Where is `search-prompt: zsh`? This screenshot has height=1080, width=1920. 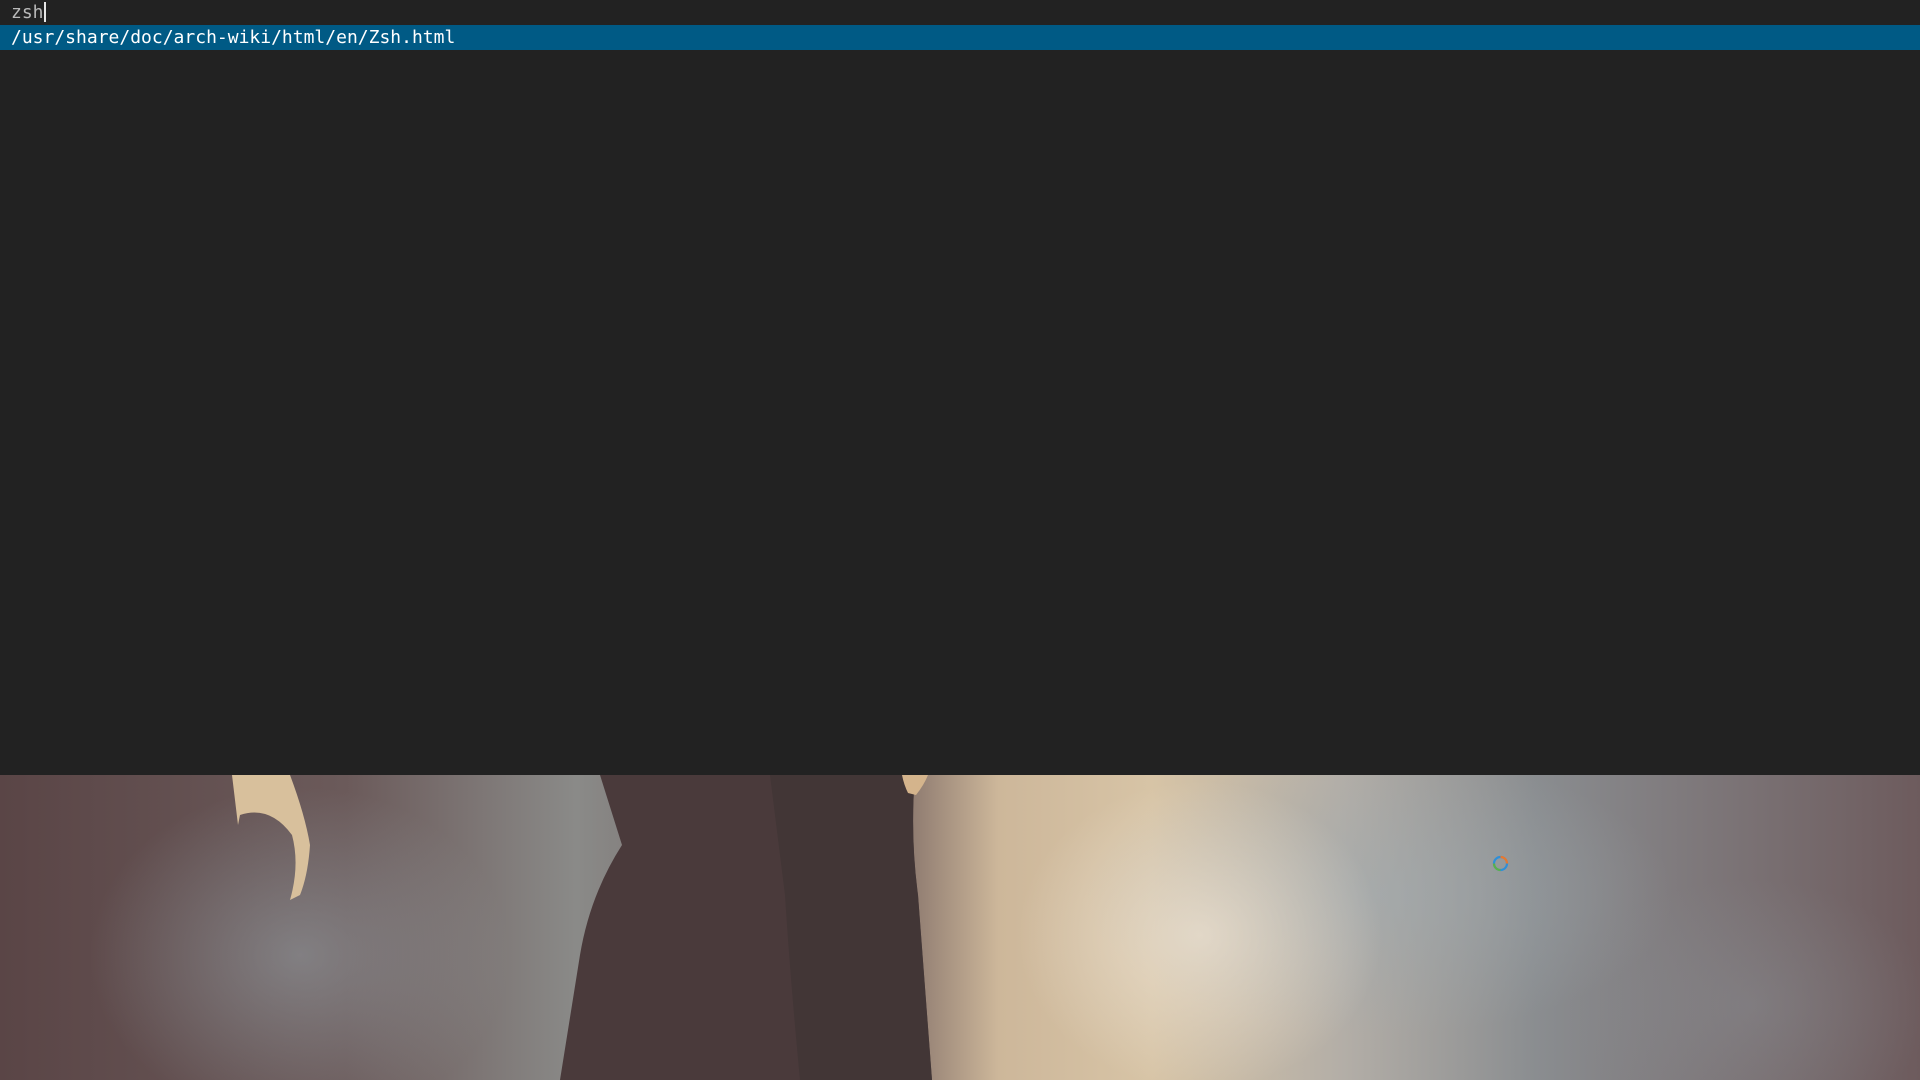 search-prompt: zsh is located at coordinates (960, 12).